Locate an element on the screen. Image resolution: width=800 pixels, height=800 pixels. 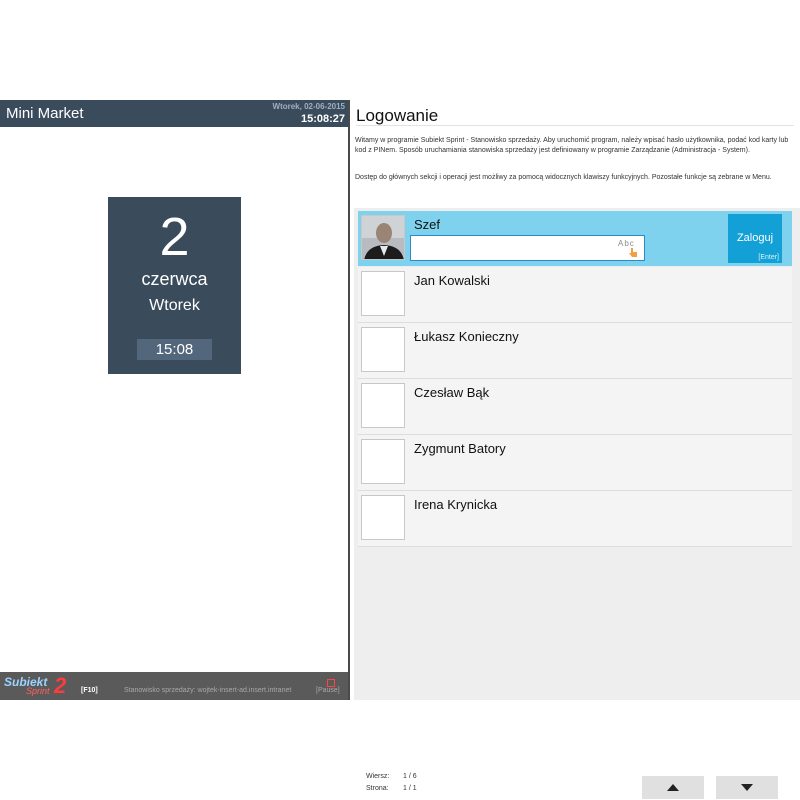
login-button-label: Zaloguj is located at coordinates (755, 238).